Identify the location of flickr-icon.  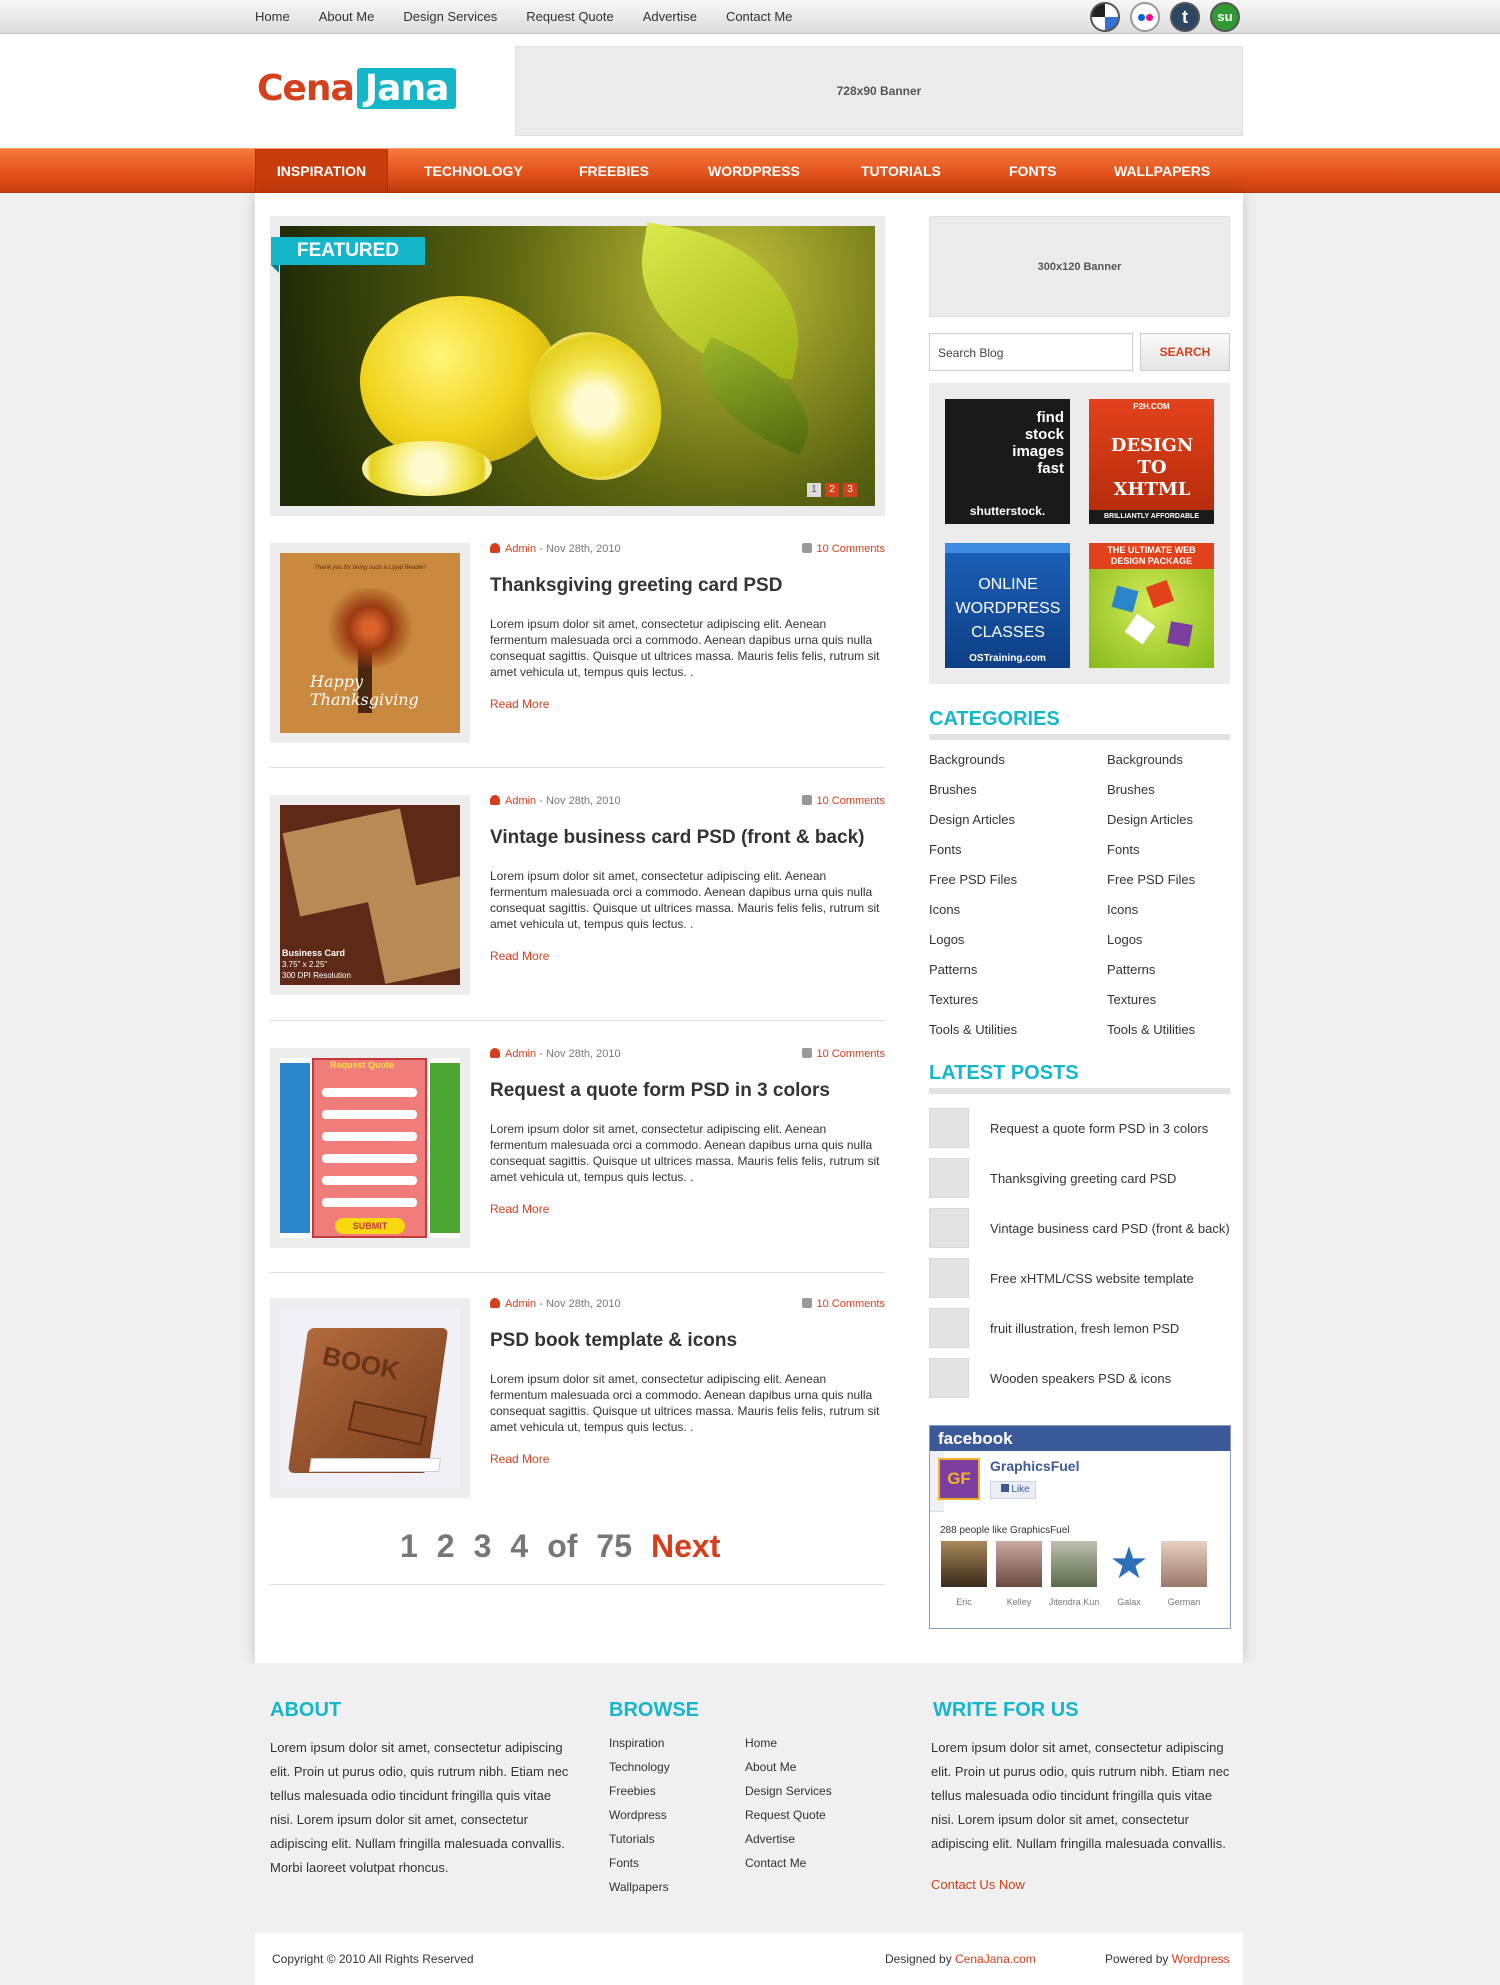
(1145, 17).